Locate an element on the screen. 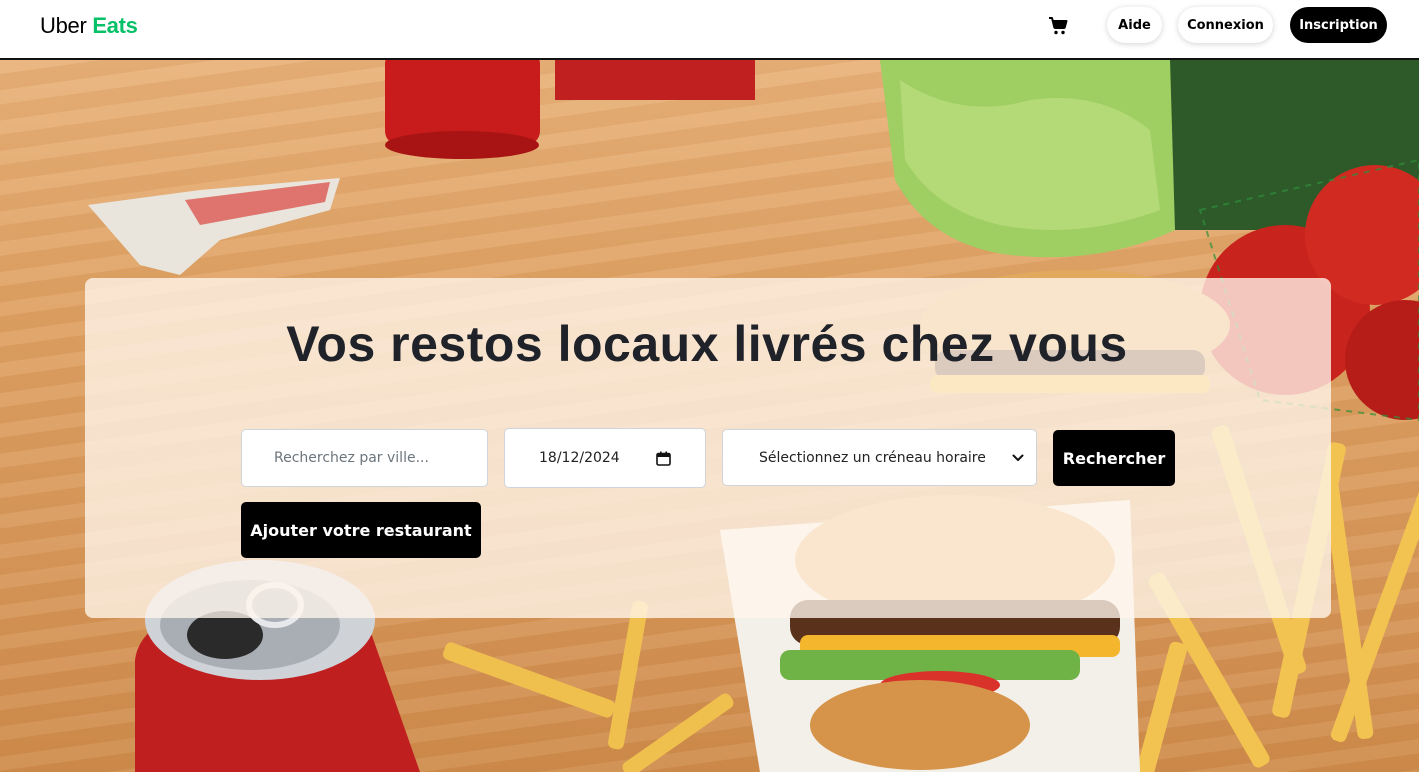 This screenshot has height=772, width=1419. page-title: Vos restos locaux livrés chez vous is located at coordinates (707, 344).